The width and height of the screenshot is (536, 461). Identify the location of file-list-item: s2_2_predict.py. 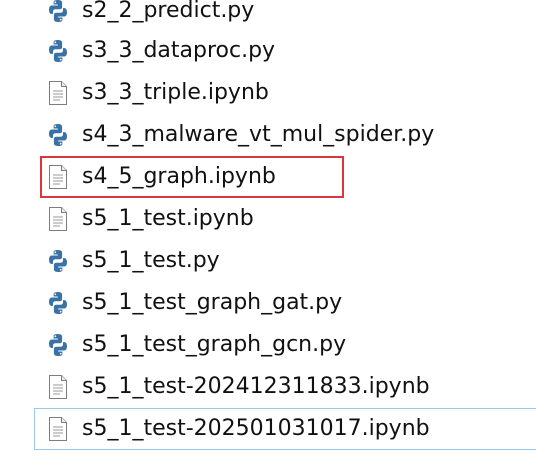
(268, 16).